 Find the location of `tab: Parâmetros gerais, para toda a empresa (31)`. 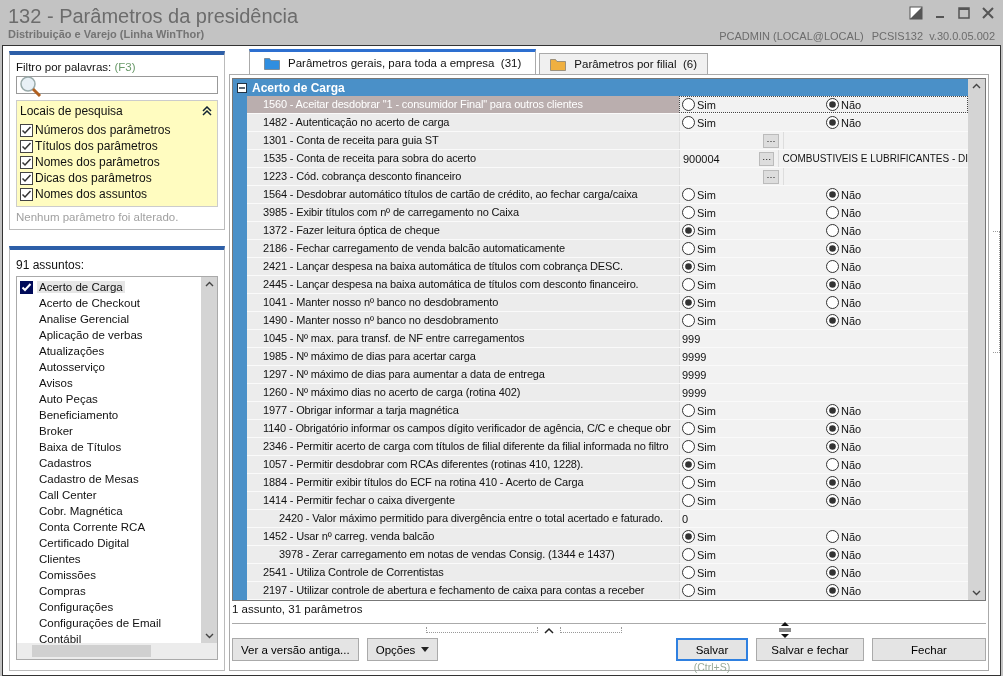

tab: Parâmetros gerais, para toda a empresa (31) is located at coordinates (393, 61).